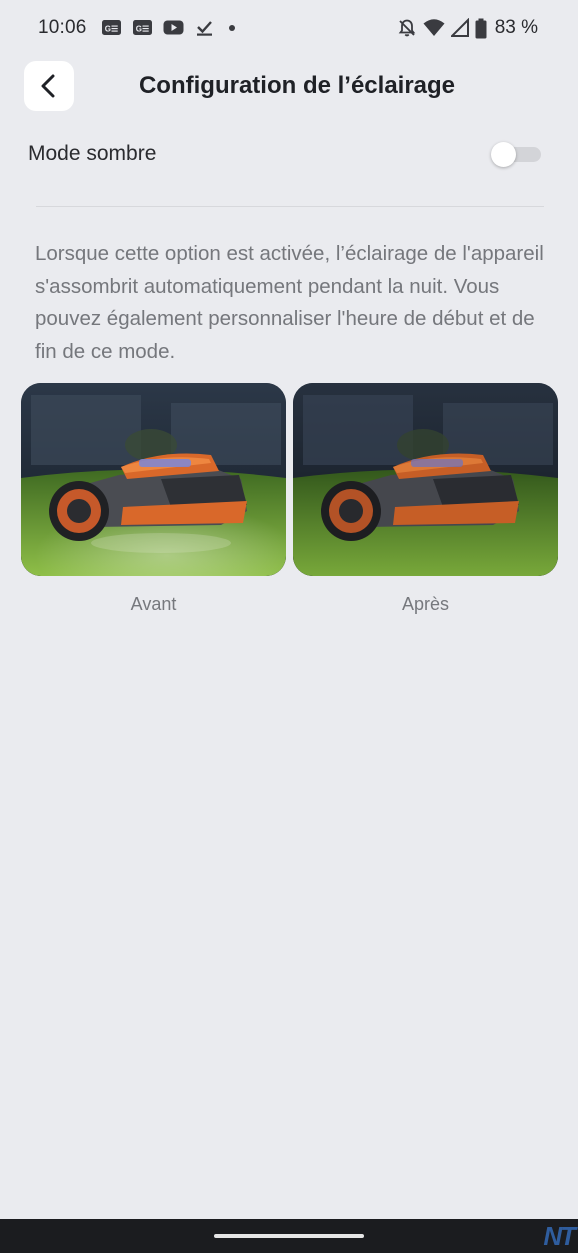 This screenshot has height=1253, width=578. I want to click on status-bar: 10:06 G☰ G☰ 83 %, so click(289, 29).